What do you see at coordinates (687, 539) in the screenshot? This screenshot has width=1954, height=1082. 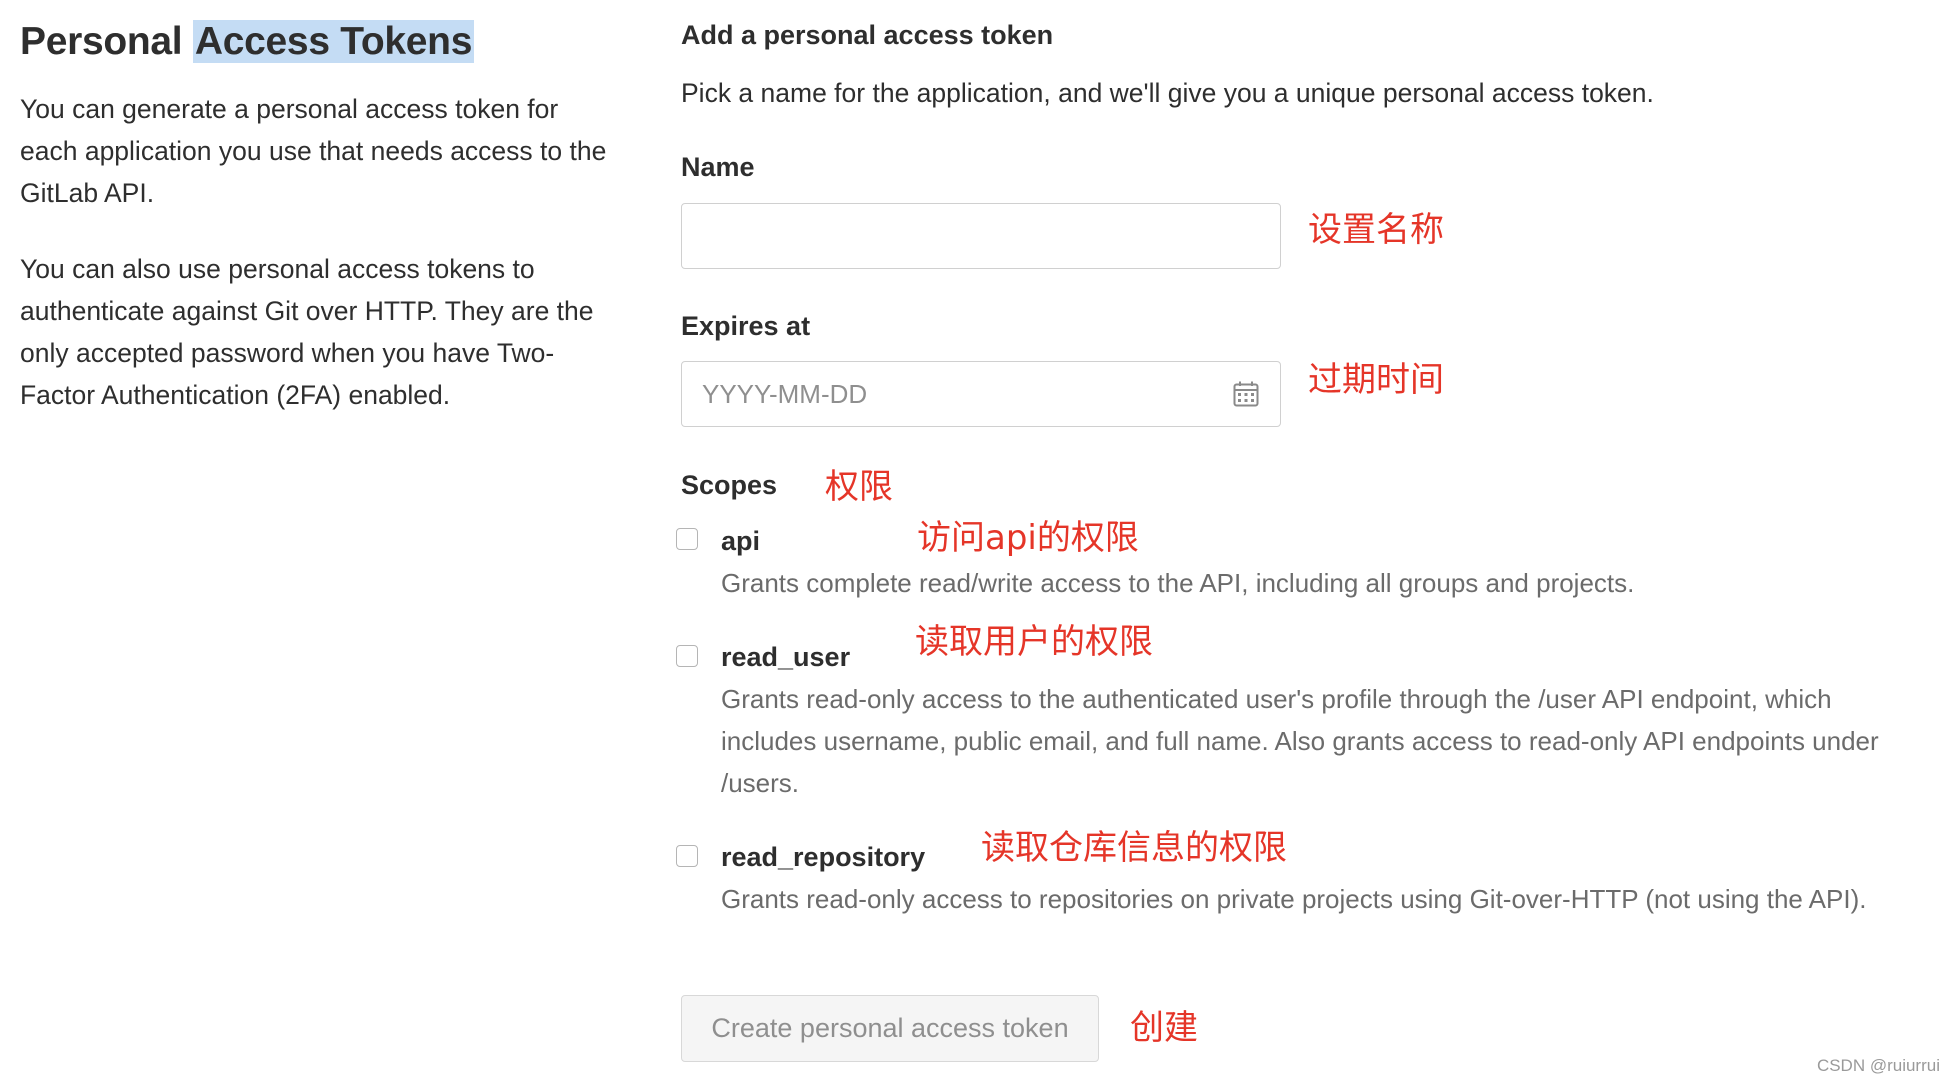 I see `scope-api-checkbox` at bounding box center [687, 539].